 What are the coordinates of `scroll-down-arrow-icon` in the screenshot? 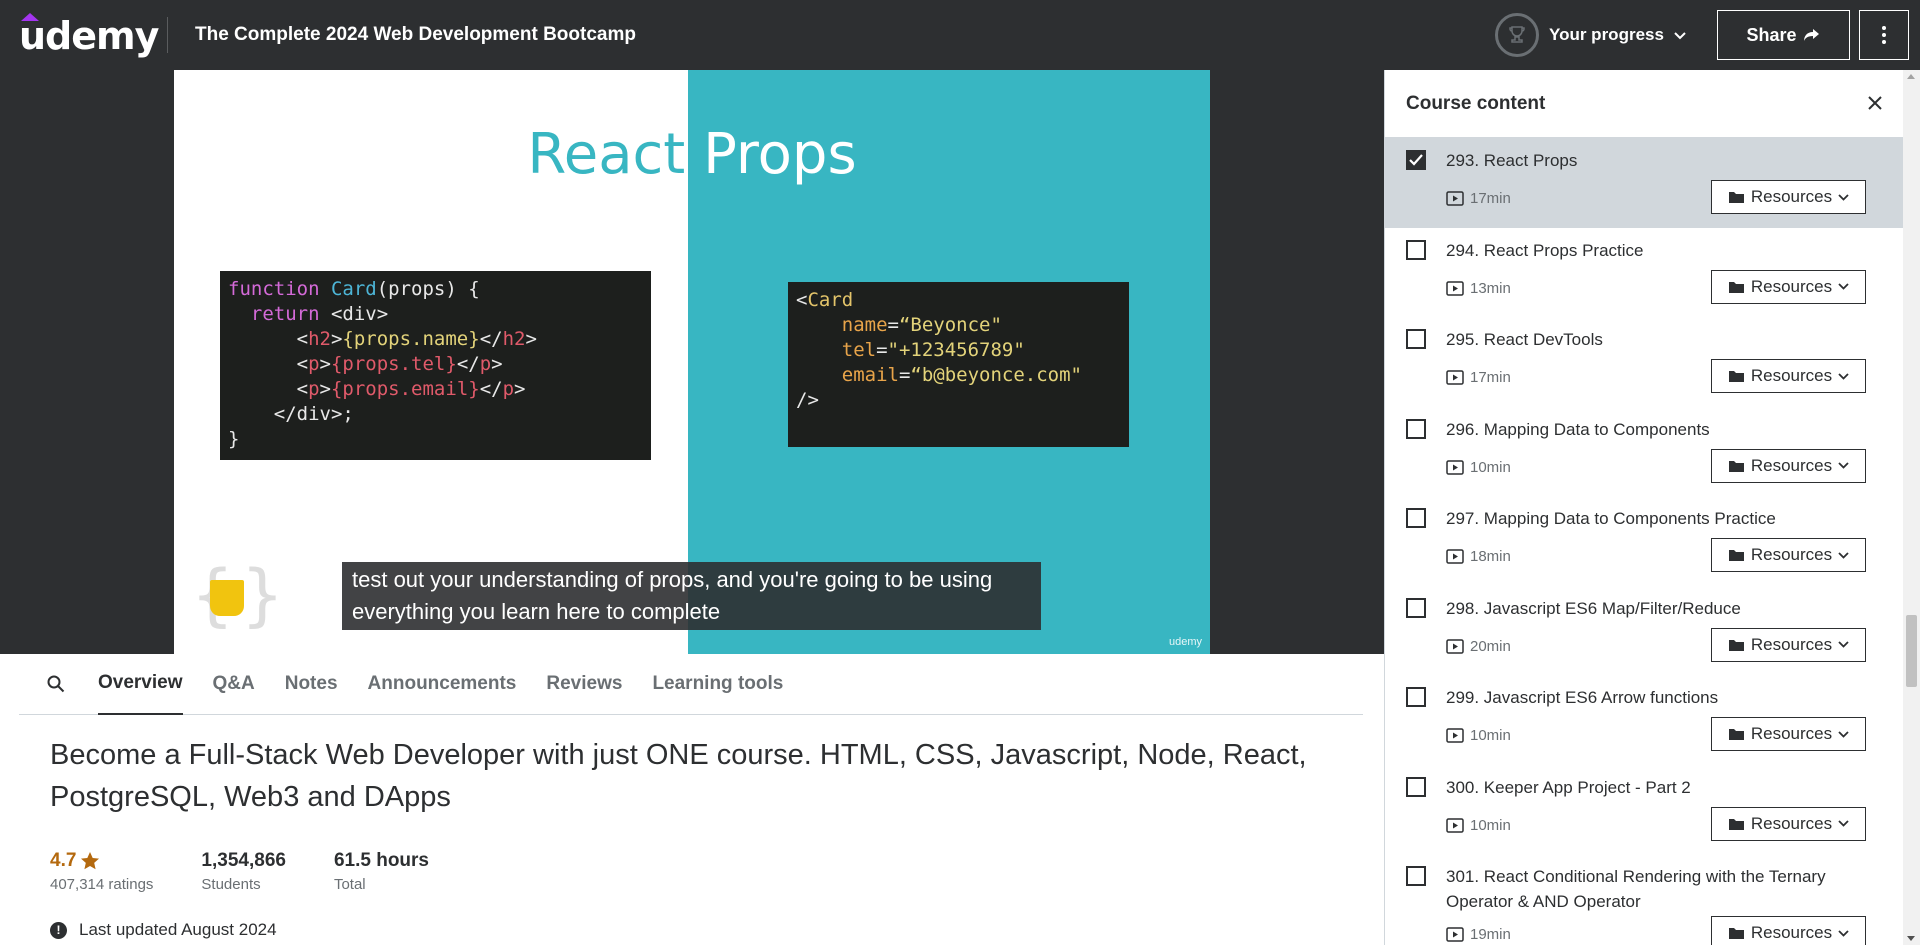 It's located at (1911, 938).